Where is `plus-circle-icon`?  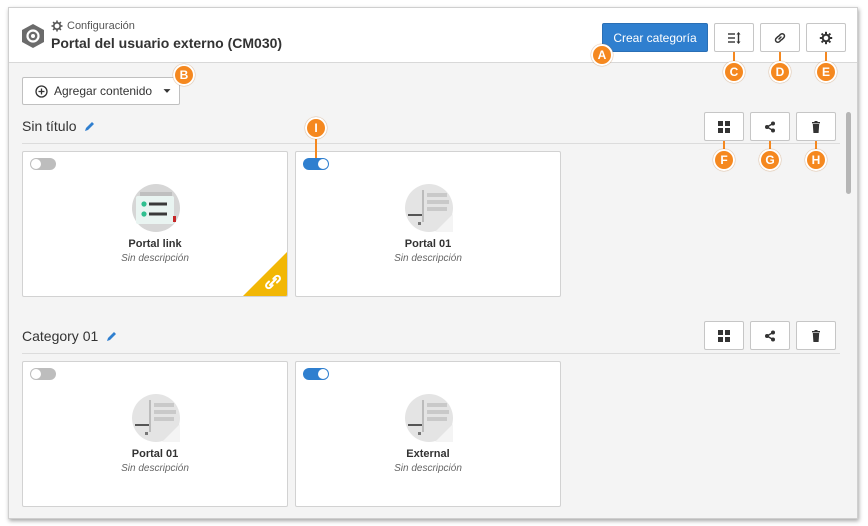
plus-circle-icon is located at coordinates (41, 91).